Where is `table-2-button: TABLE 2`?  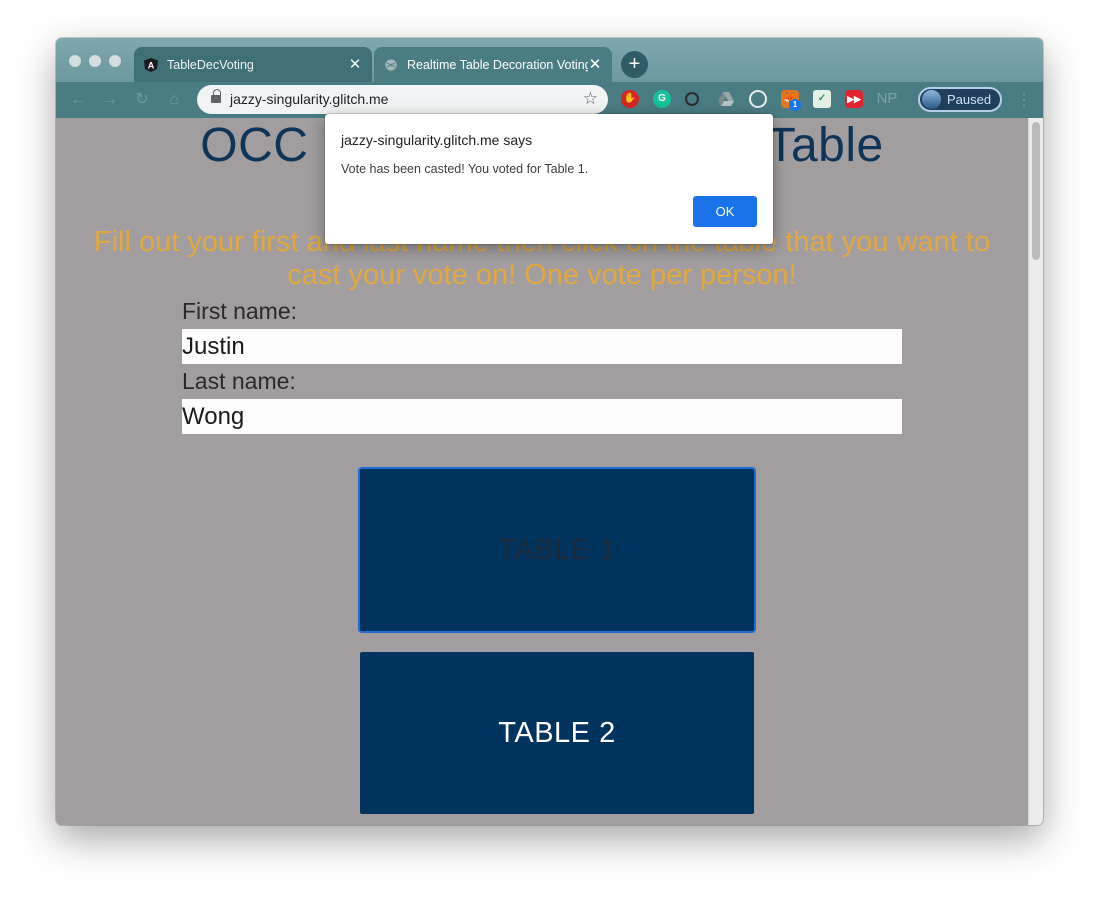 table-2-button: TABLE 2 is located at coordinates (557, 733).